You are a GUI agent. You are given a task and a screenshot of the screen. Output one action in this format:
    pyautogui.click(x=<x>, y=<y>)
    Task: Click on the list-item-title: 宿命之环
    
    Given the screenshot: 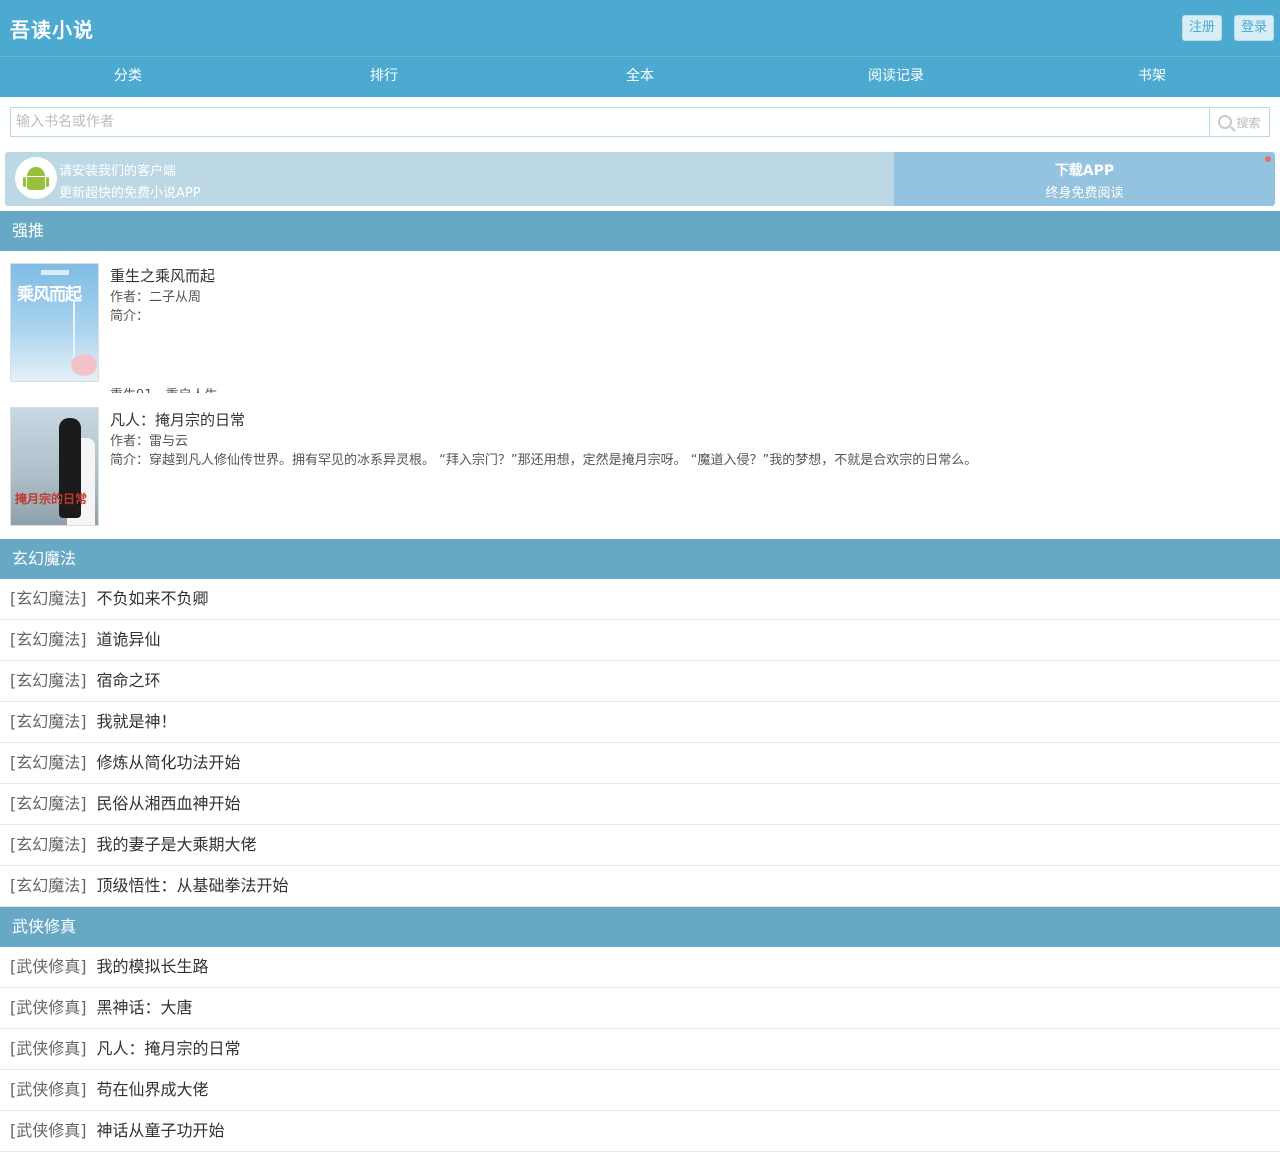 What is the action you would take?
    pyautogui.click(x=129, y=680)
    